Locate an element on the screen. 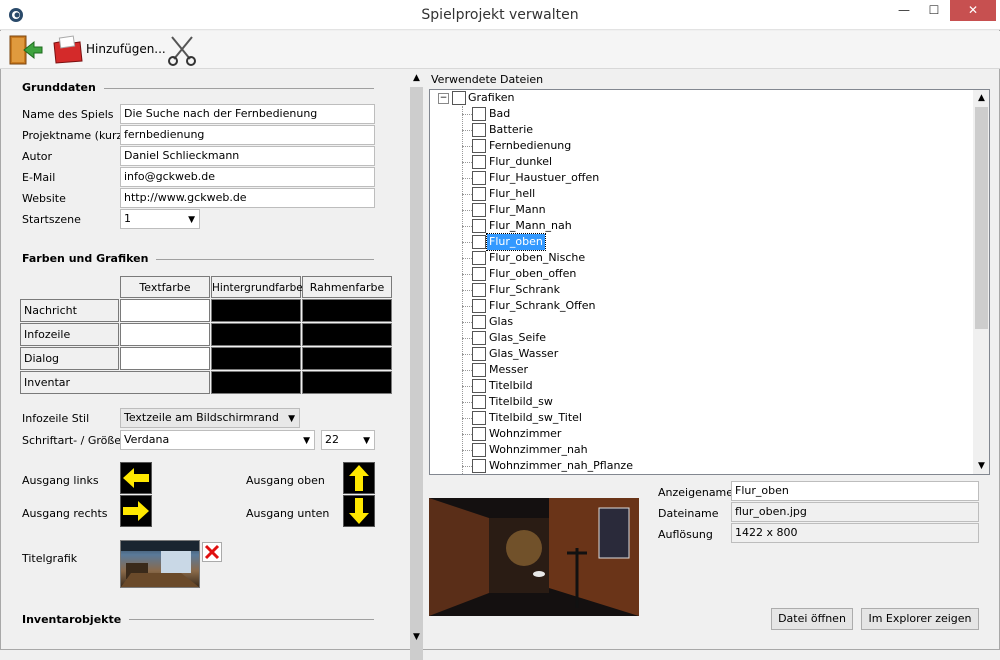  header-rahmenfarbe: Rahmenfarbe is located at coordinates (347, 287).